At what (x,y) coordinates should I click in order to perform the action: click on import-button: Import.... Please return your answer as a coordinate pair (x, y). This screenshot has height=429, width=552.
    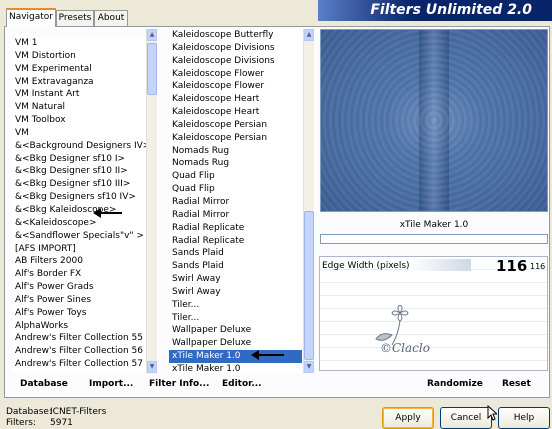
    Looking at the image, I should click on (111, 384).